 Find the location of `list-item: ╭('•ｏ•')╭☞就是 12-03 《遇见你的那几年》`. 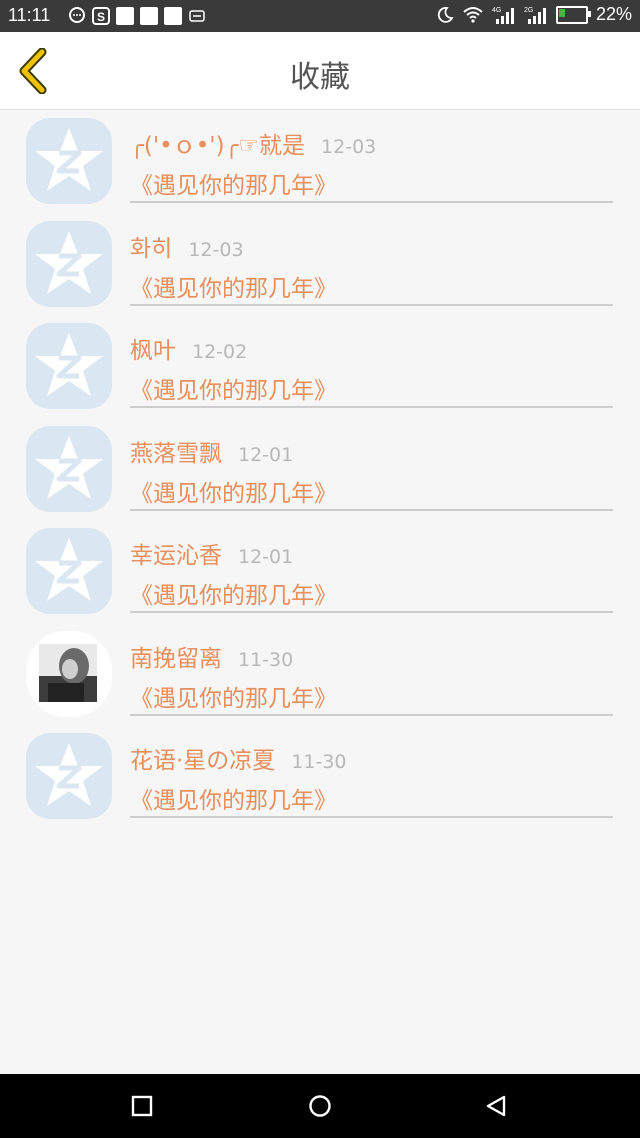

list-item: ╭('•ｏ•')╭☞就是 12-03 《遇见你的那几年》 is located at coordinates (320, 161).